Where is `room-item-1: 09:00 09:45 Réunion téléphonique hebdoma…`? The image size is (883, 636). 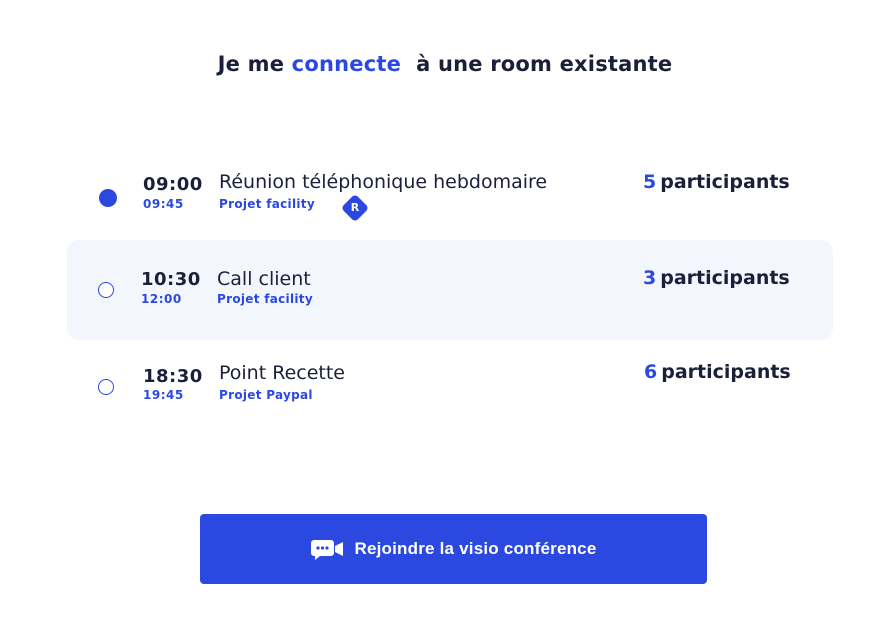 room-item-1: 09:00 09:45 Réunion téléphonique hebdoma… is located at coordinates (450, 198).